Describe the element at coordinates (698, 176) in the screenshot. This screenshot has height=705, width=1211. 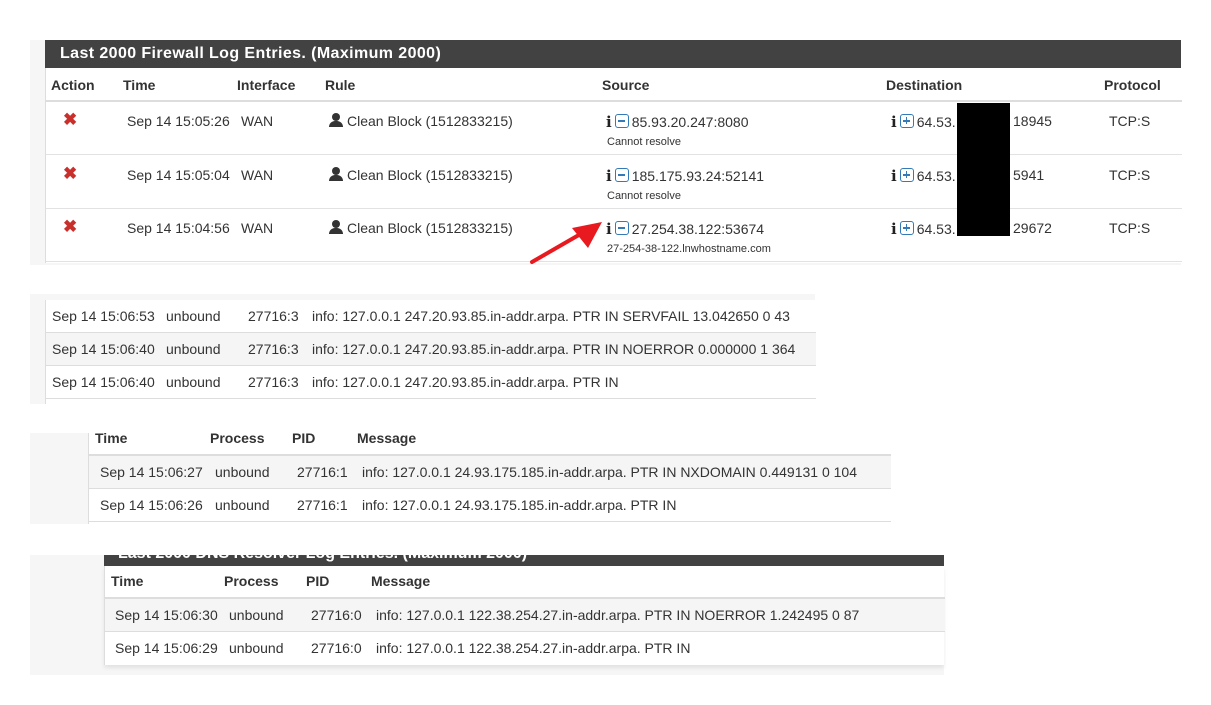
I see `source-address: 185.175.93.24:52141` at that location.